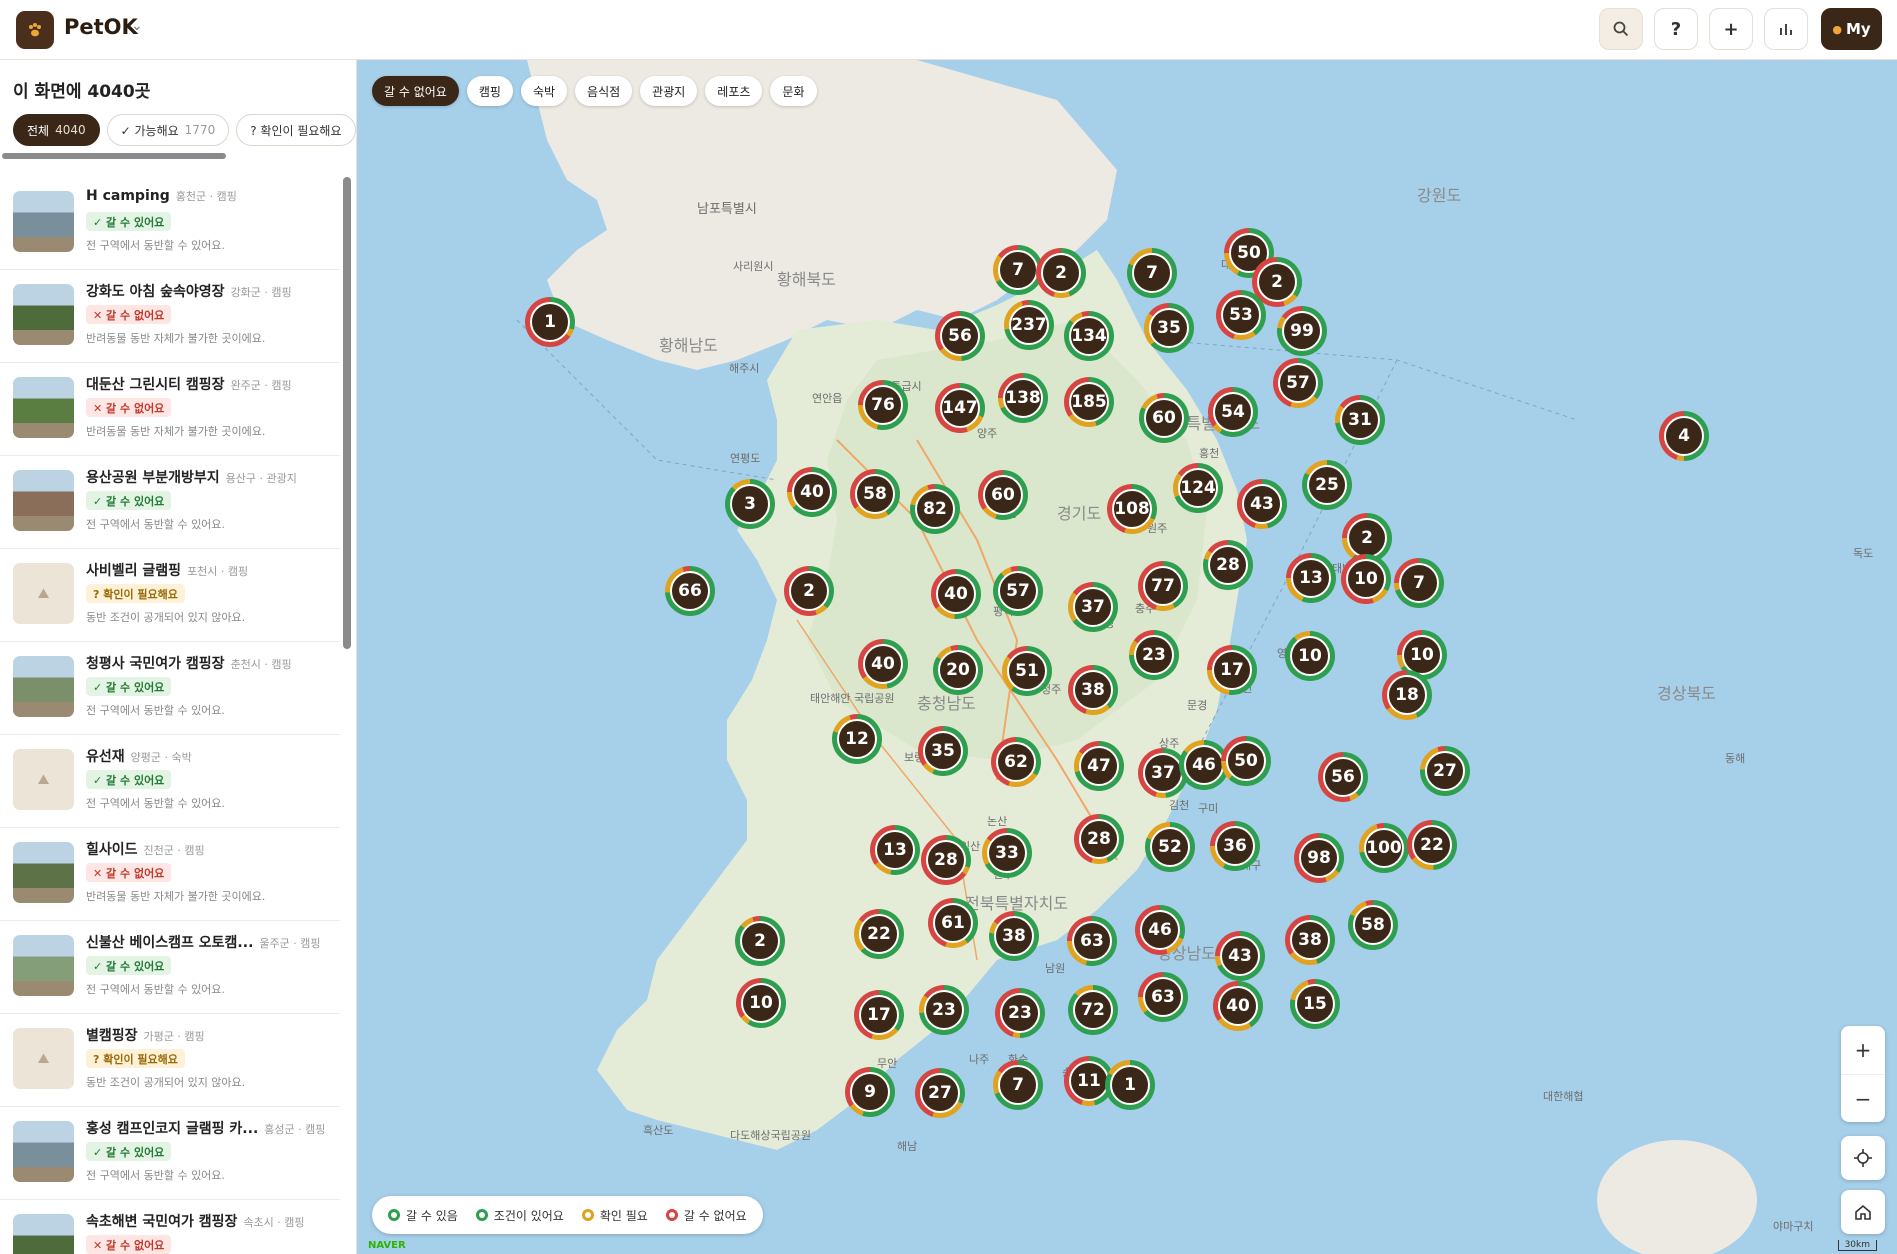 The image size is (1897, 1254). I want to click on map-cluster: 36, so click(1235, 846).